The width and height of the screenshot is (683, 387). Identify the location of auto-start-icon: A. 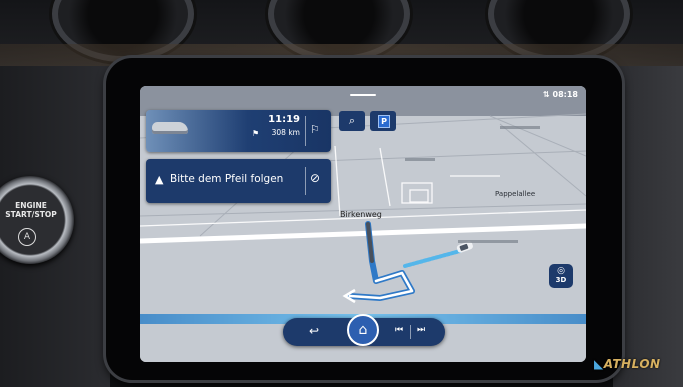
(27, 237).